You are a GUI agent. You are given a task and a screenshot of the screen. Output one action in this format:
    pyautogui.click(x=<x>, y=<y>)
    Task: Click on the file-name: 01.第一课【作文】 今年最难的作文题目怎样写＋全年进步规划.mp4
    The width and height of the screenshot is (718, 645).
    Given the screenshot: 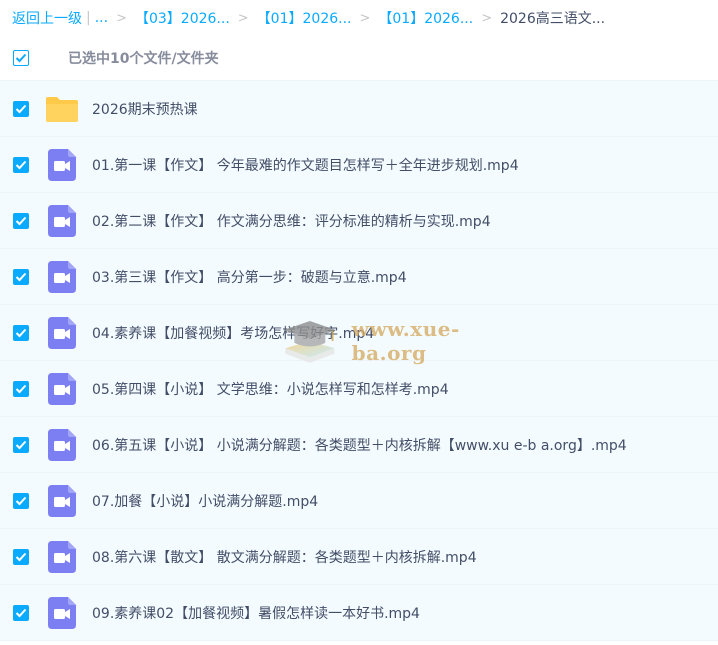 What is the action you would take?
    pyautogui.click(x=305, y=165)
    